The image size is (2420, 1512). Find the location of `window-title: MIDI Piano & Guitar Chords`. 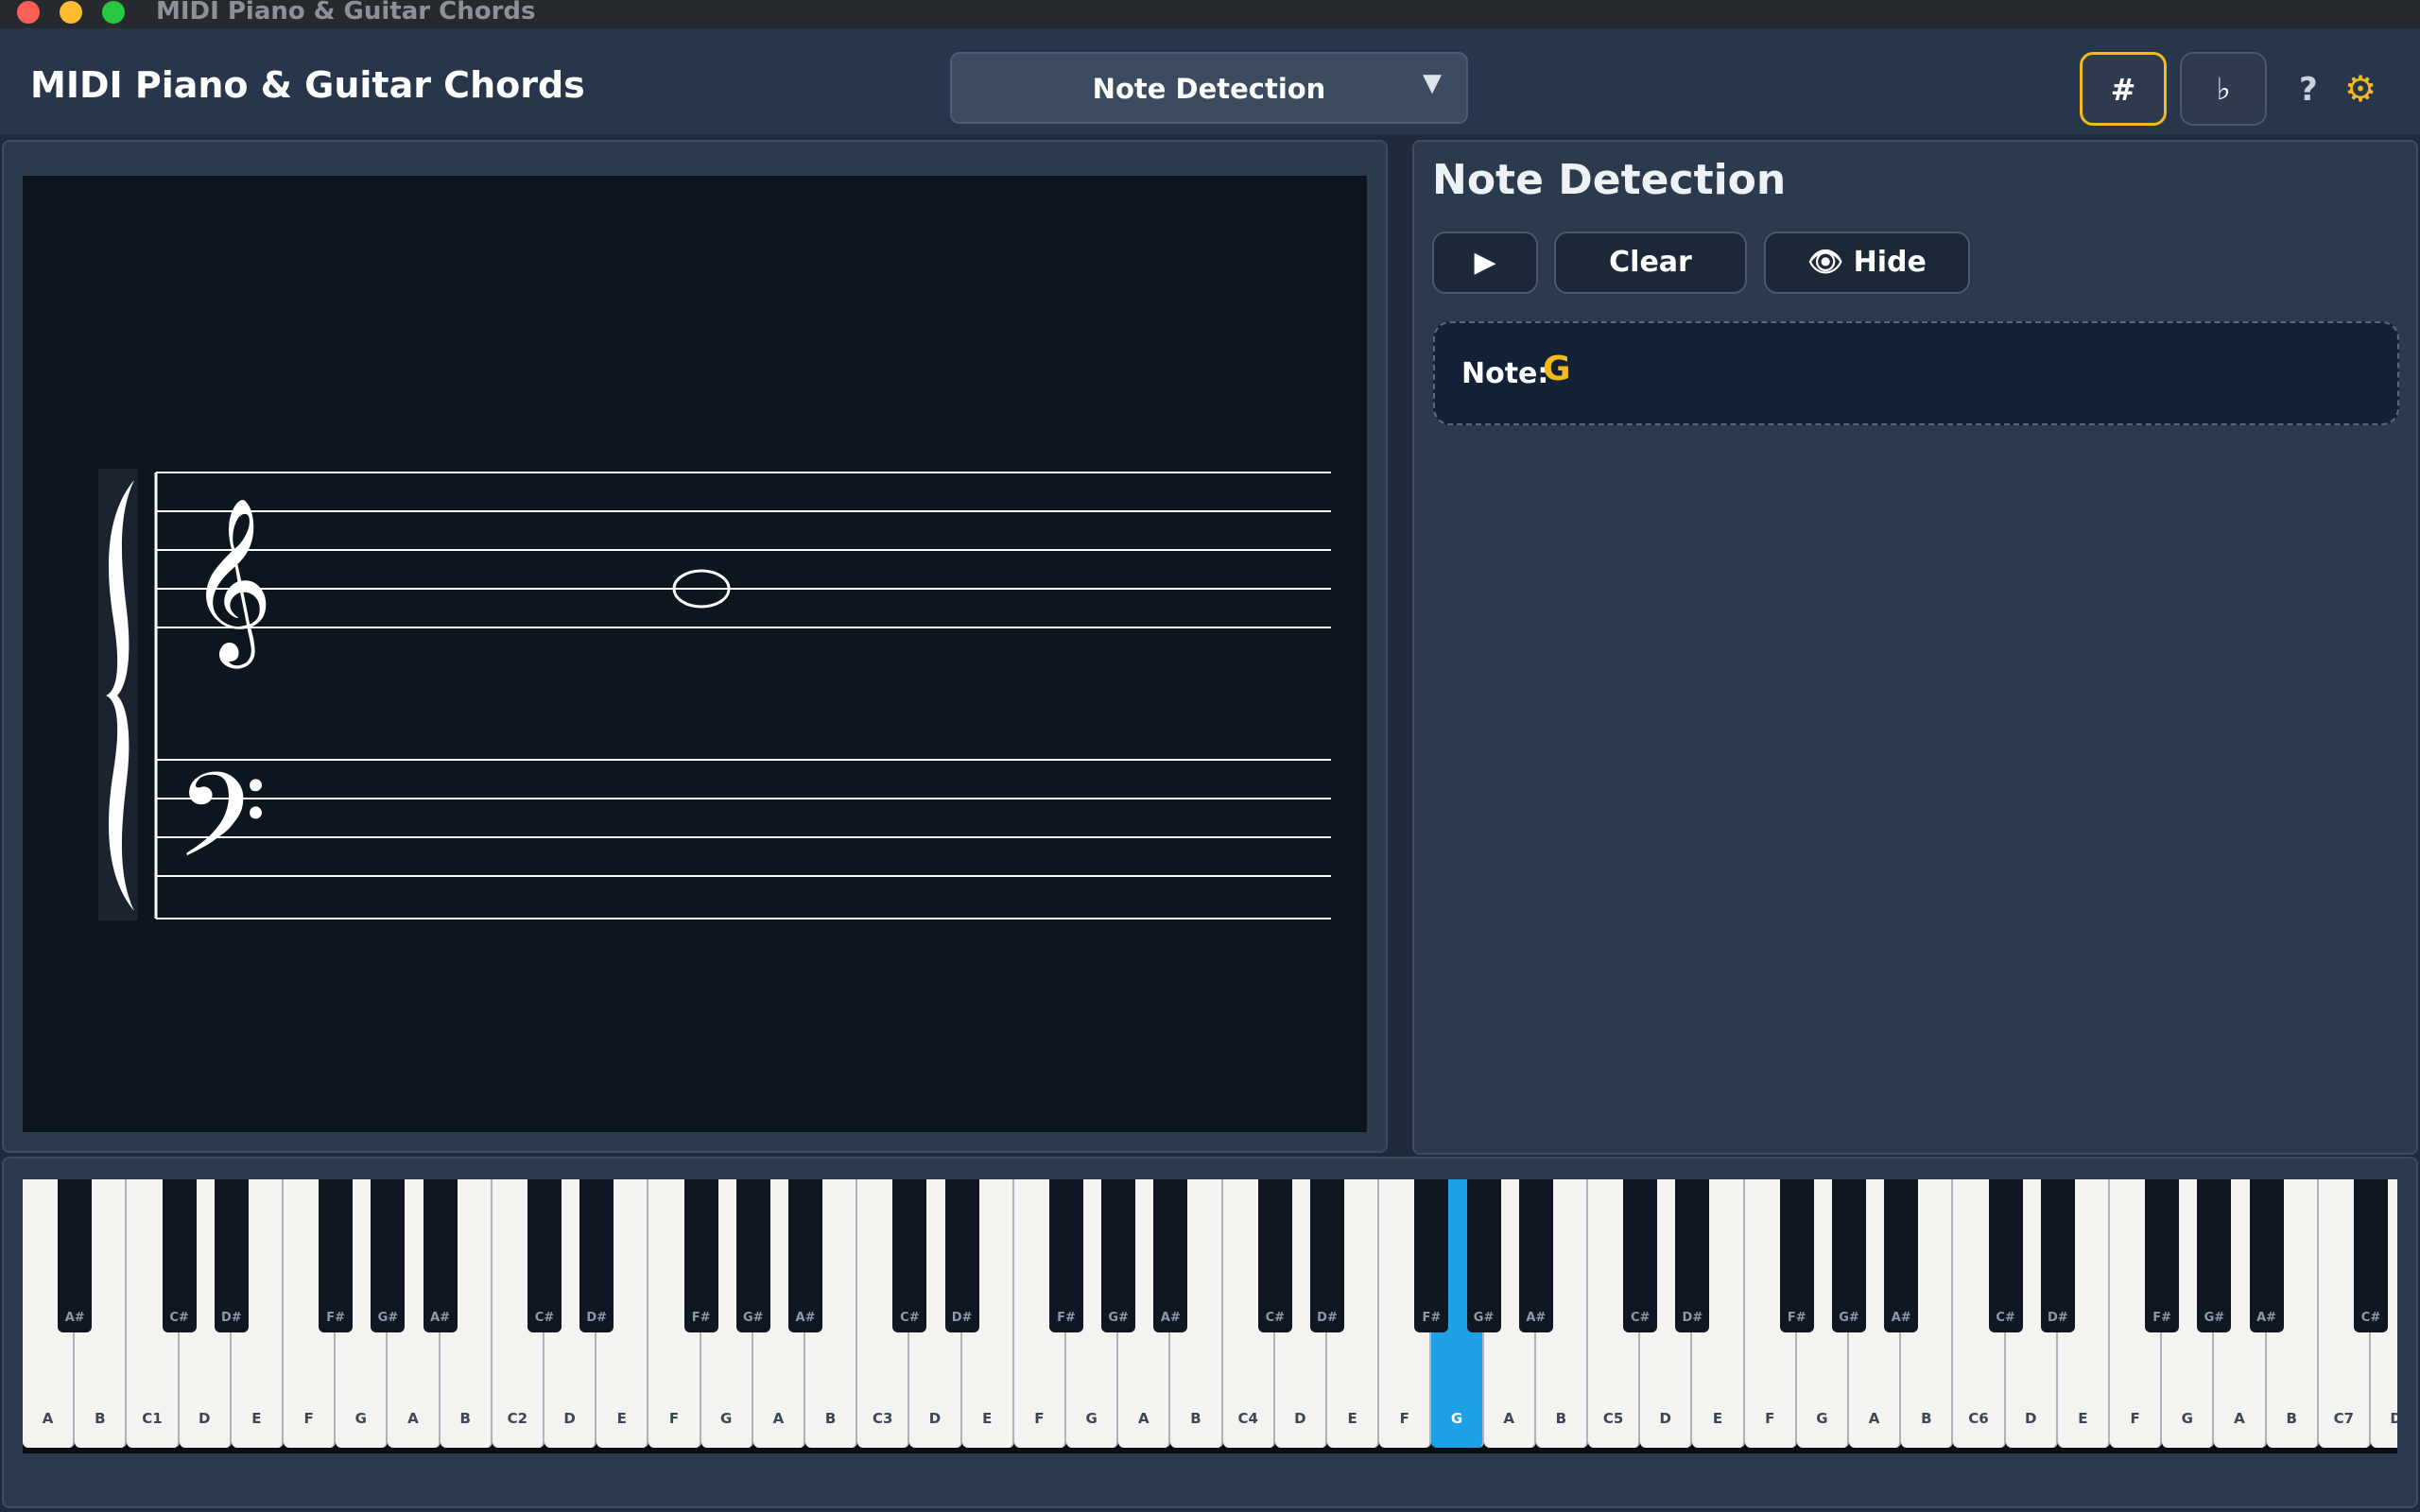

window-title: MIDI Piano & Guitar Chords is located at coordinates (346, 13).